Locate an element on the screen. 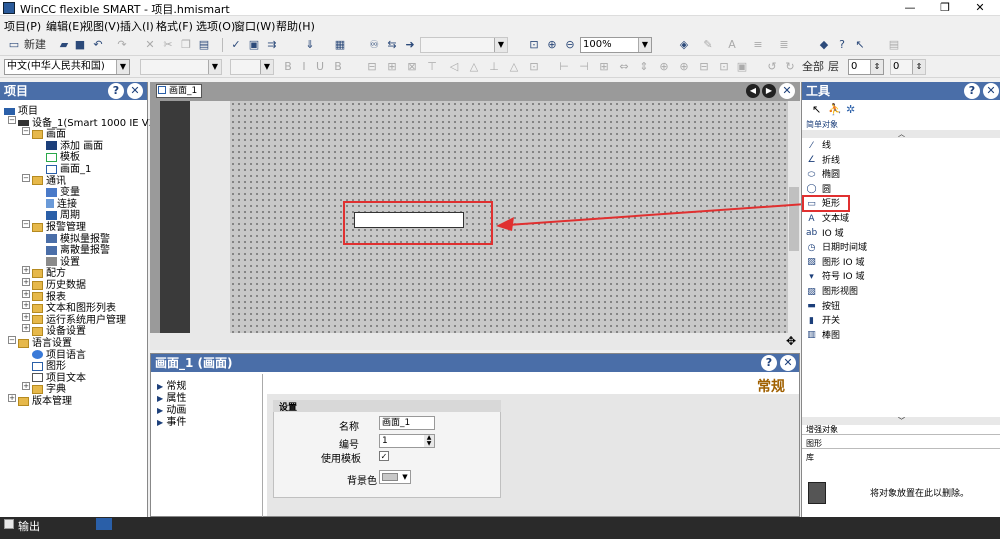  tool-item: ▾ 符号 IO 域 is located at coordinates (835, 276).